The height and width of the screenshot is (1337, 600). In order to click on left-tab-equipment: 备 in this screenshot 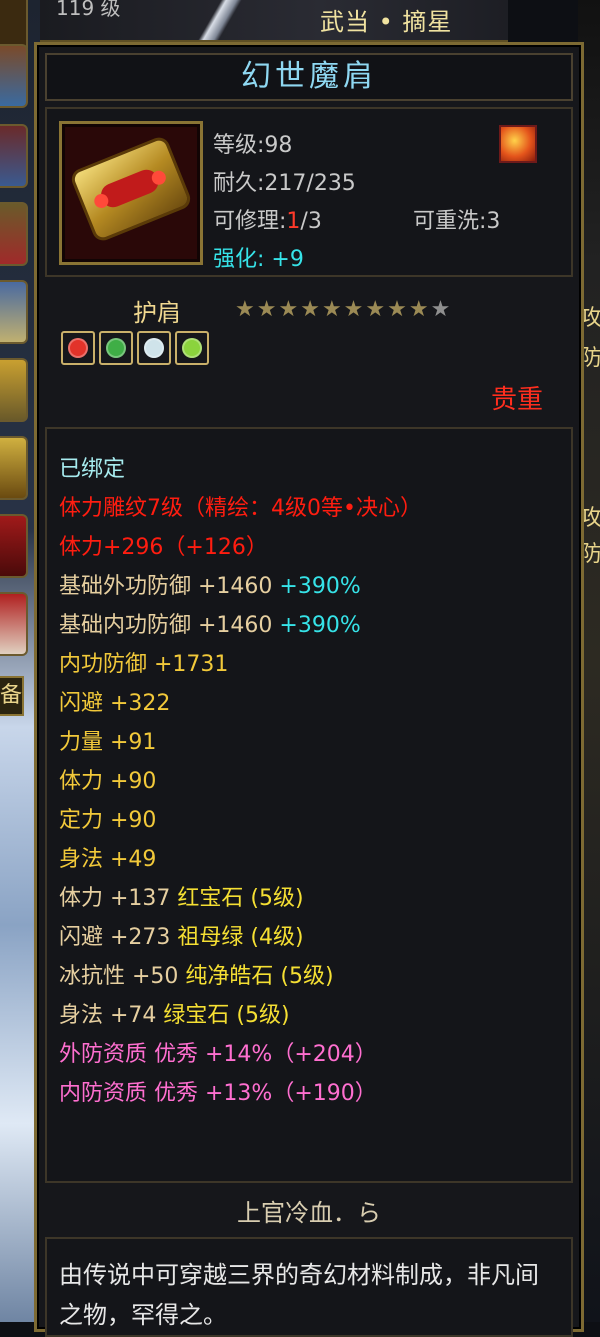, I will do `click(12, 696)`.